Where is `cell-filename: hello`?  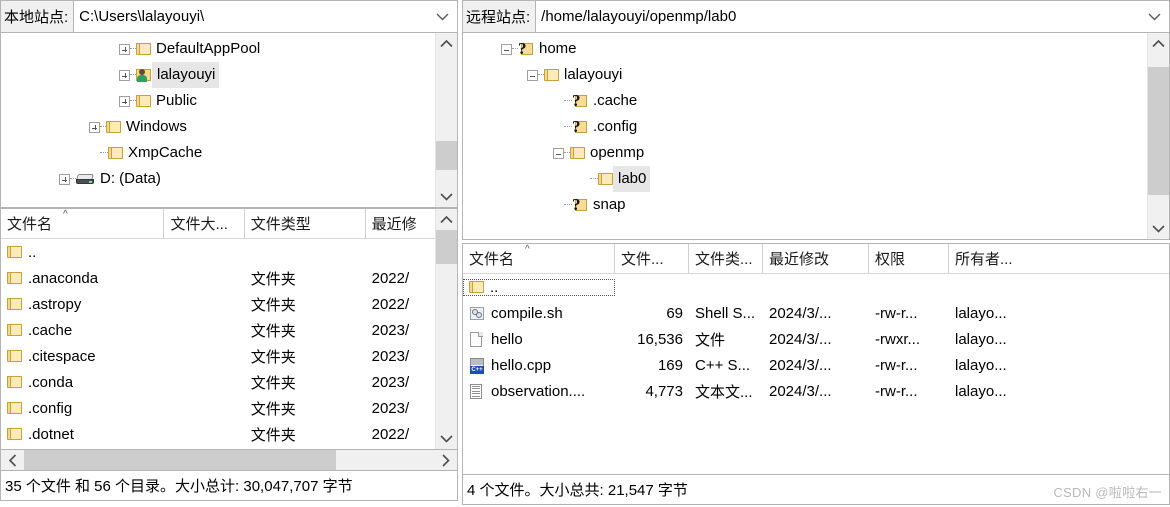 cell-filename: hello is located at coordinates (539, 339).